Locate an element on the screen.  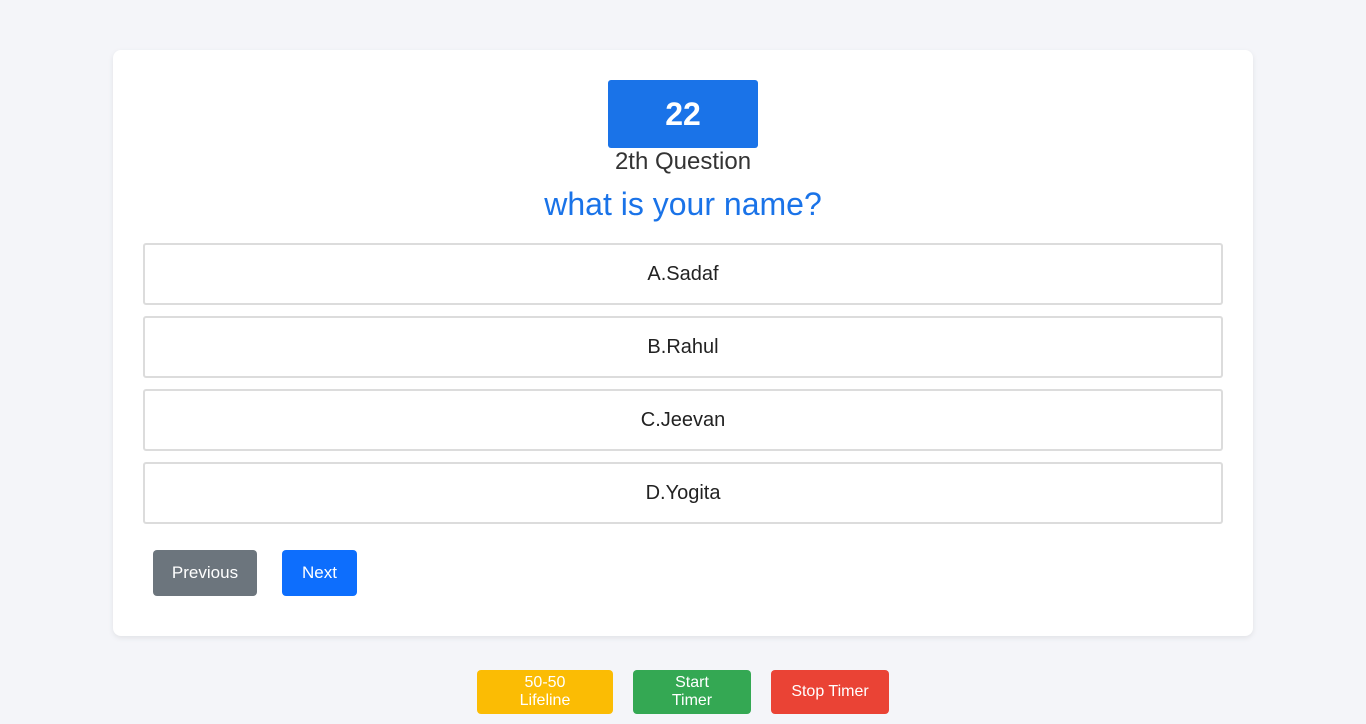
option-a: A.Sadaf is located at coordinates (683, 274).